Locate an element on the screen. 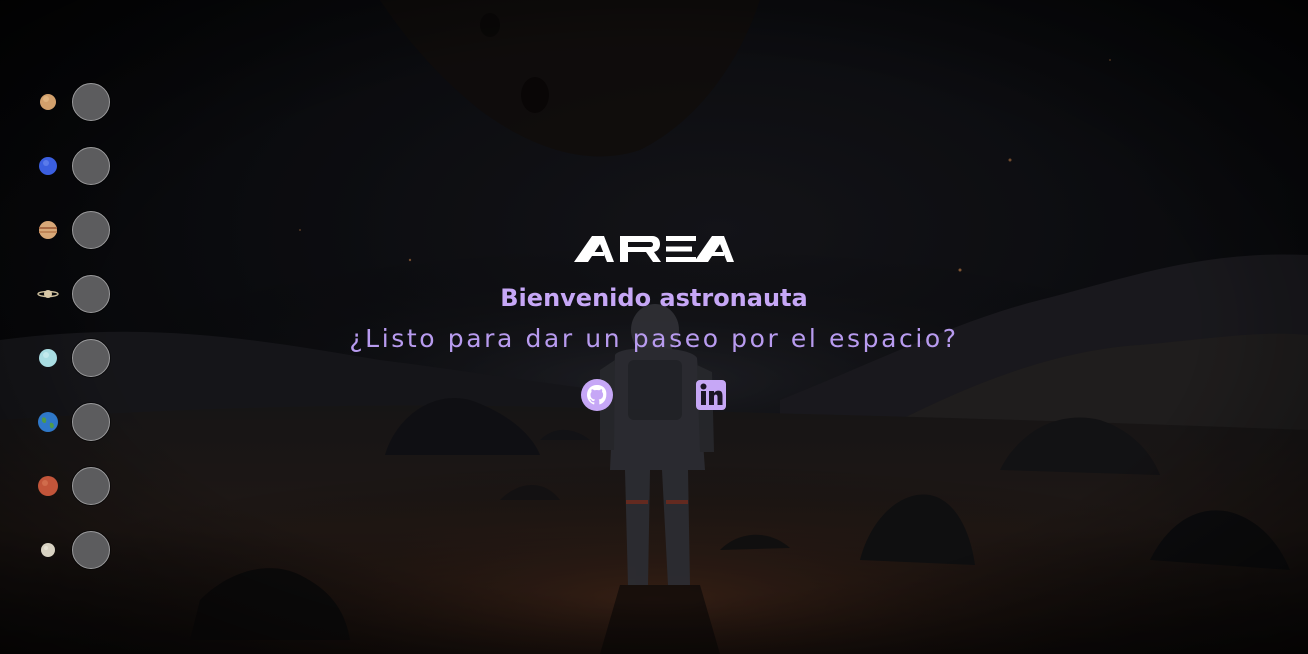  planet-item-earth is located at coordinates (76, 422).